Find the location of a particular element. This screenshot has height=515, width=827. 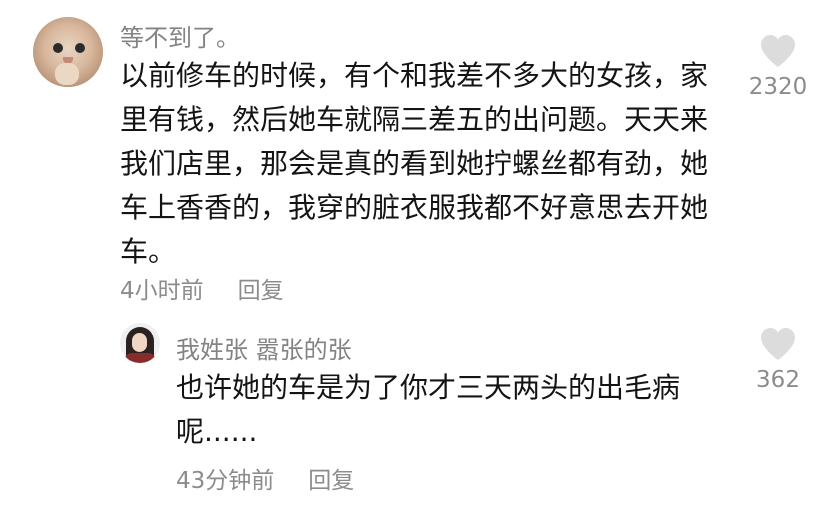

comment-meta: 4小时前 回复 is located at coordinates (202, 288).